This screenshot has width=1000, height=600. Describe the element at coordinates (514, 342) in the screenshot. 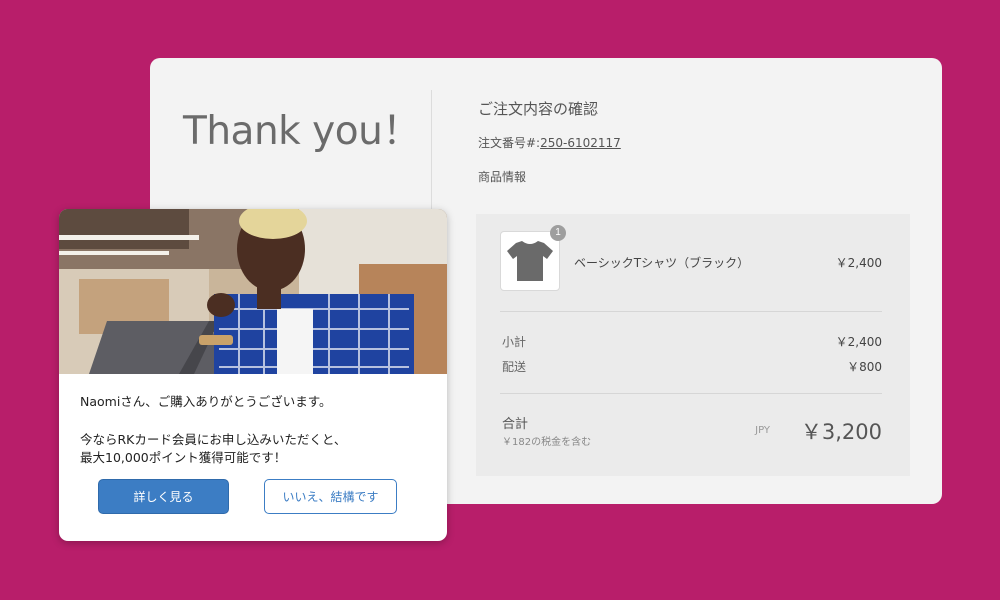

I see `subtotal-label: 小計` at that location.